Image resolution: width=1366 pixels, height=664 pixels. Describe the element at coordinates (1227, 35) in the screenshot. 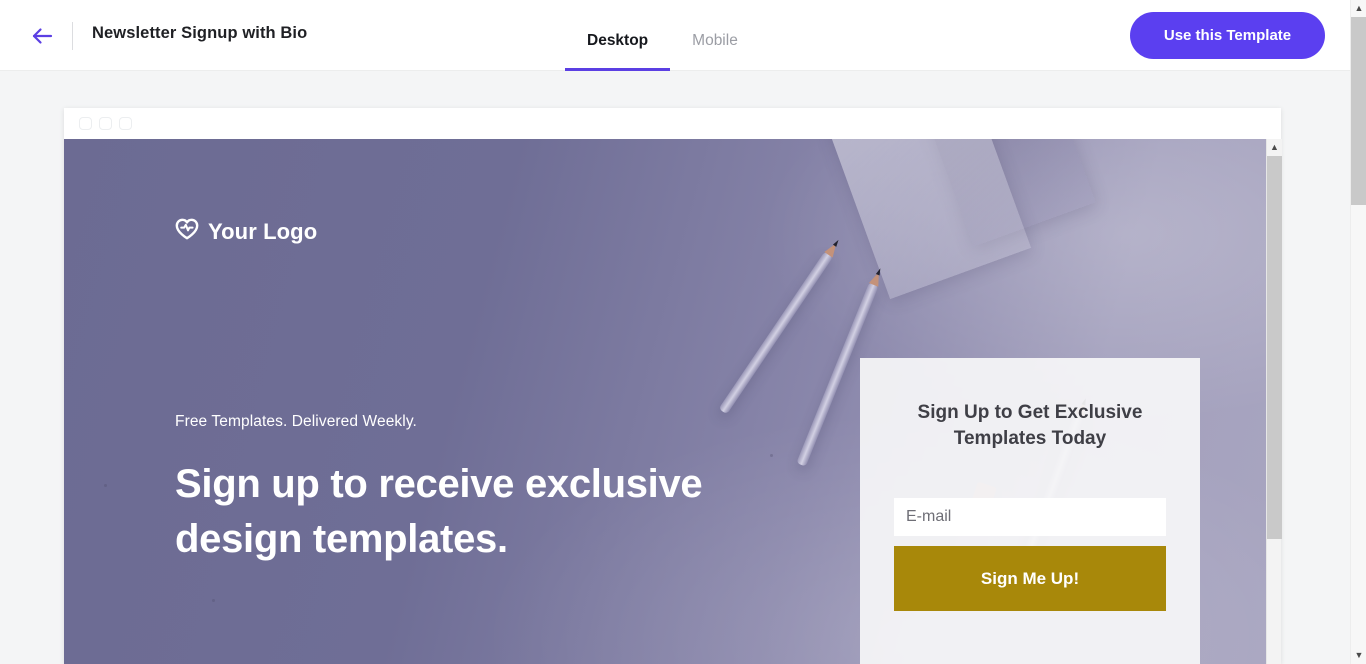

I see `use-this-template-button: Use this Template` at that location.